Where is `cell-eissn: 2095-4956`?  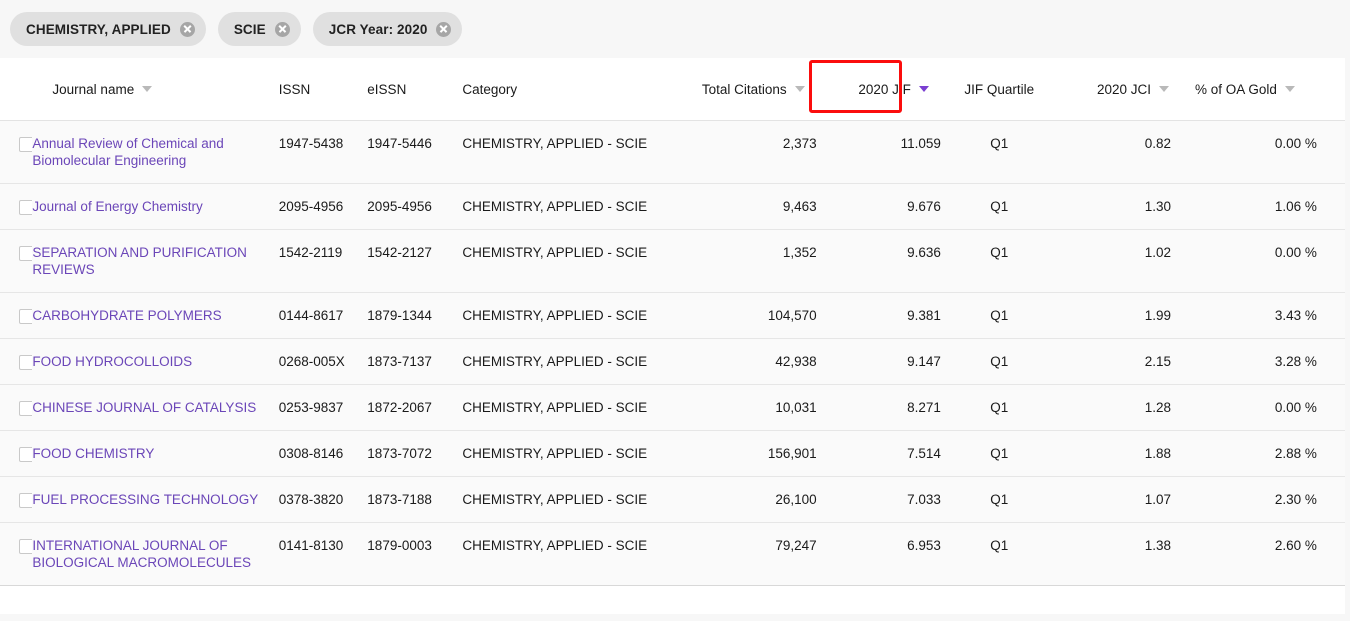
cell-eissn: 2095-4956 is located at coordinates (415, 206).